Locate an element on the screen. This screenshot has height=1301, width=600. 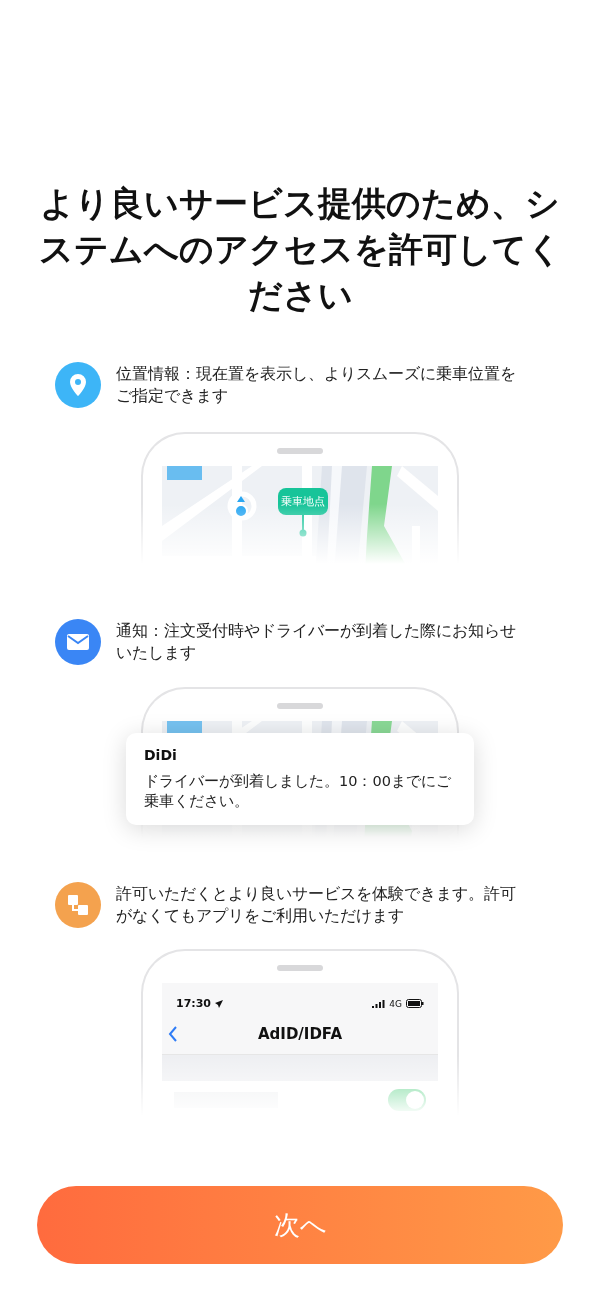
location-pin-icon is located at coordinates (78, 385).